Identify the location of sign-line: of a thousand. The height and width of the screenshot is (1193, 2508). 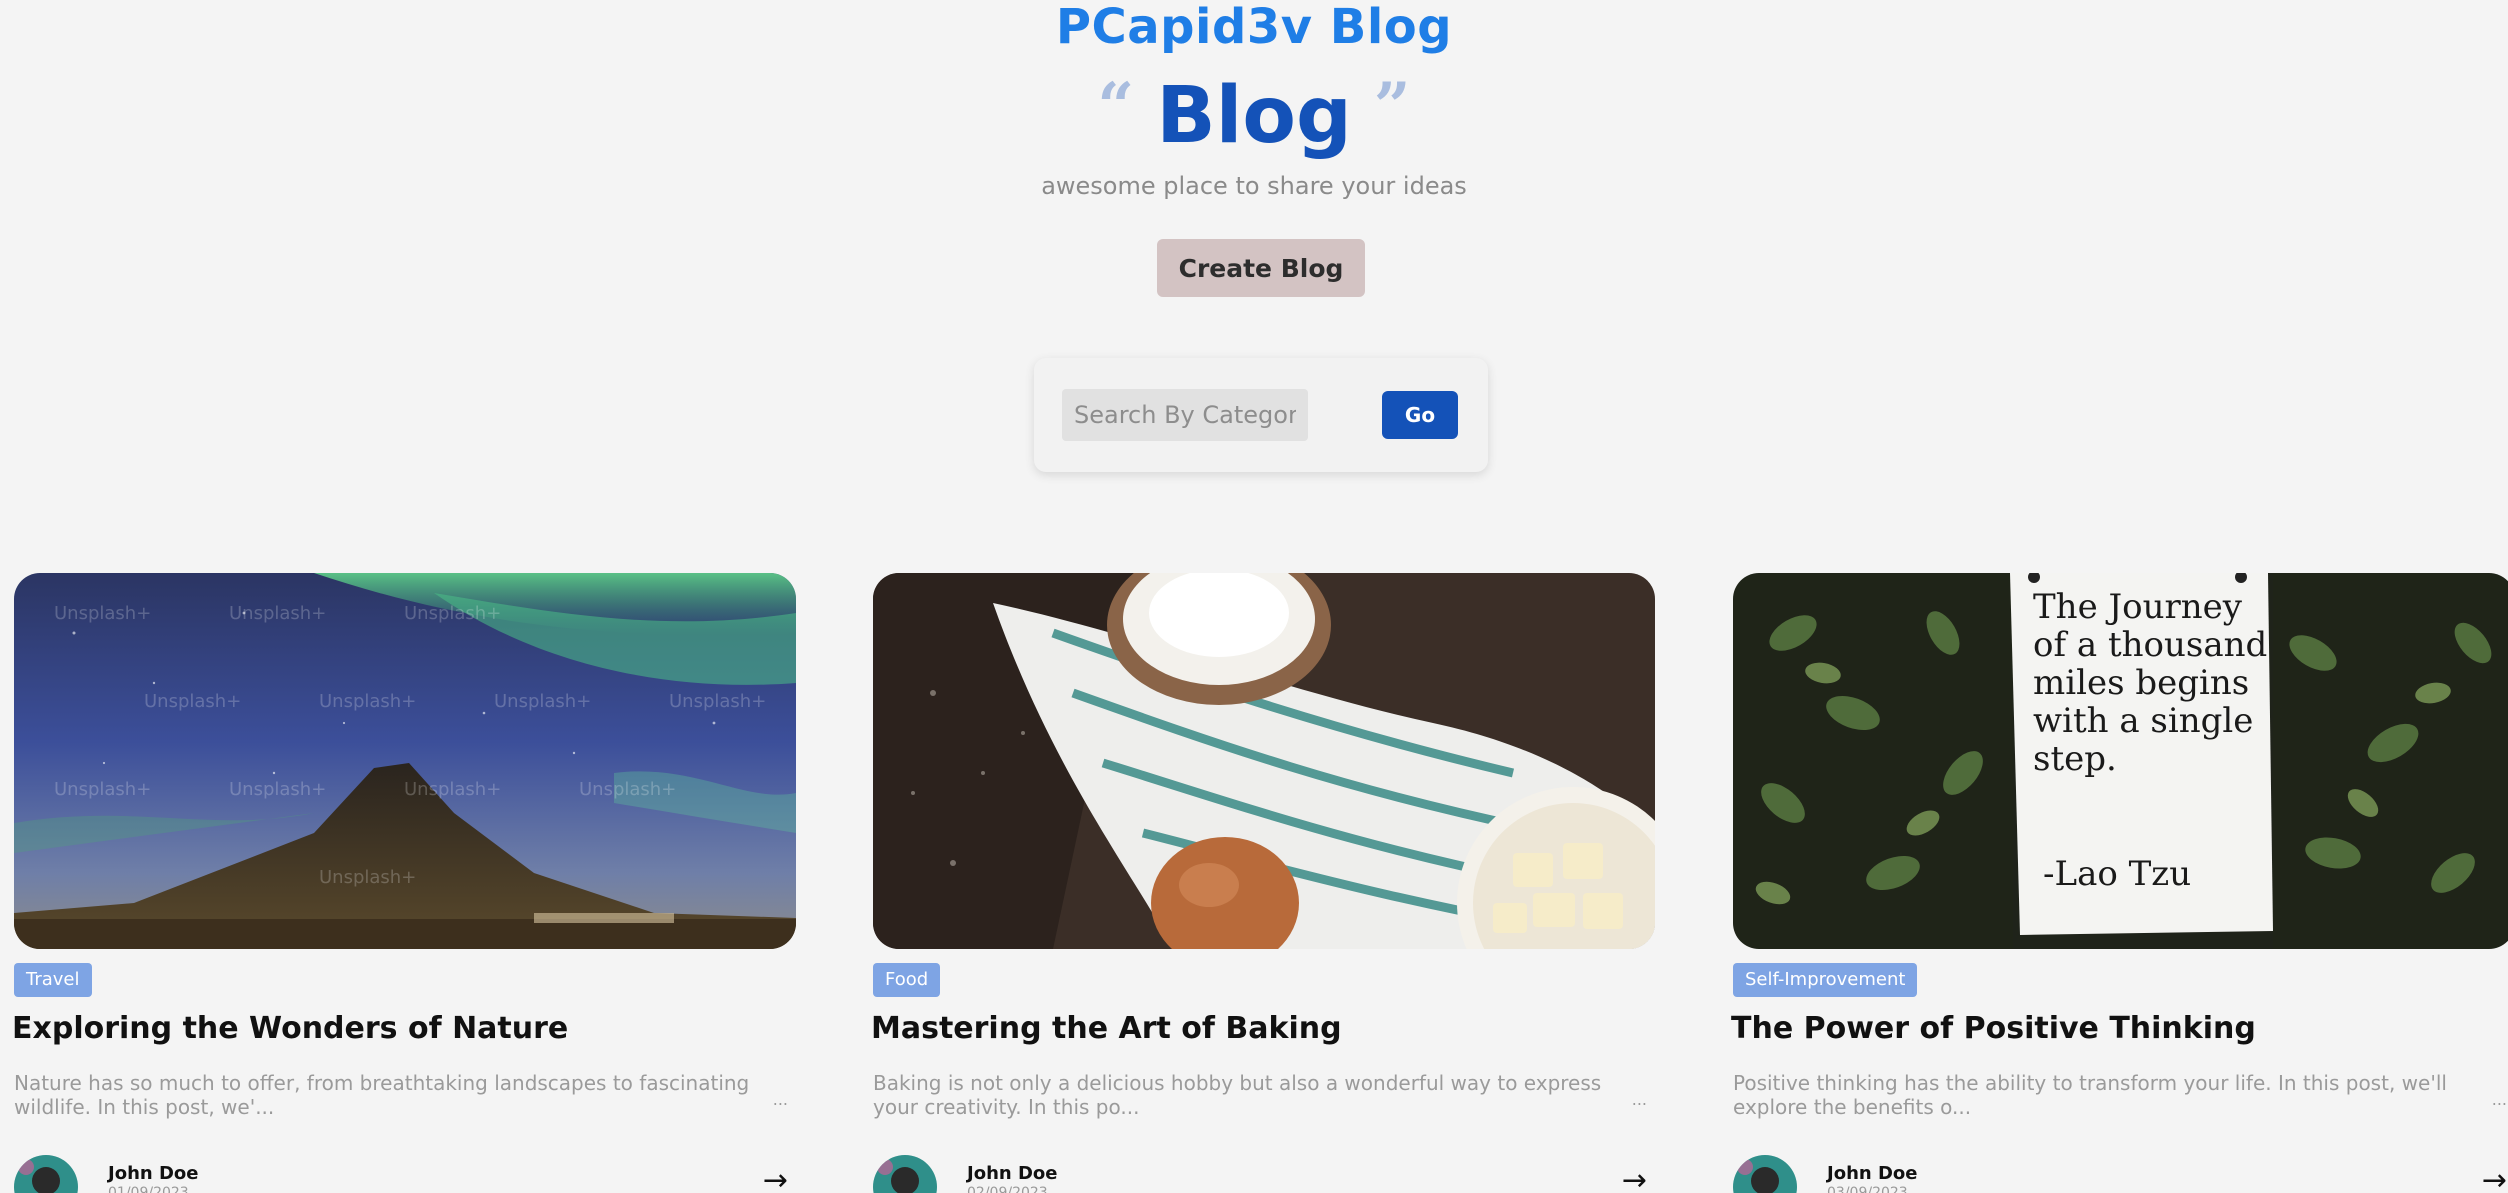
(2150, 645).